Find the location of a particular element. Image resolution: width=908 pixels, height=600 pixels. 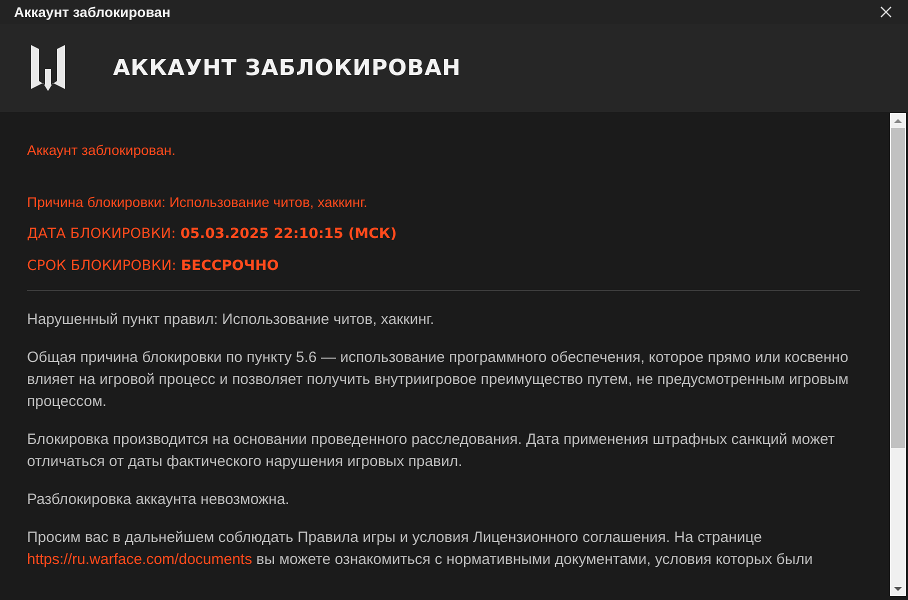

window-title: Аккаунт заблокирован is located at coordinates (92, 12).